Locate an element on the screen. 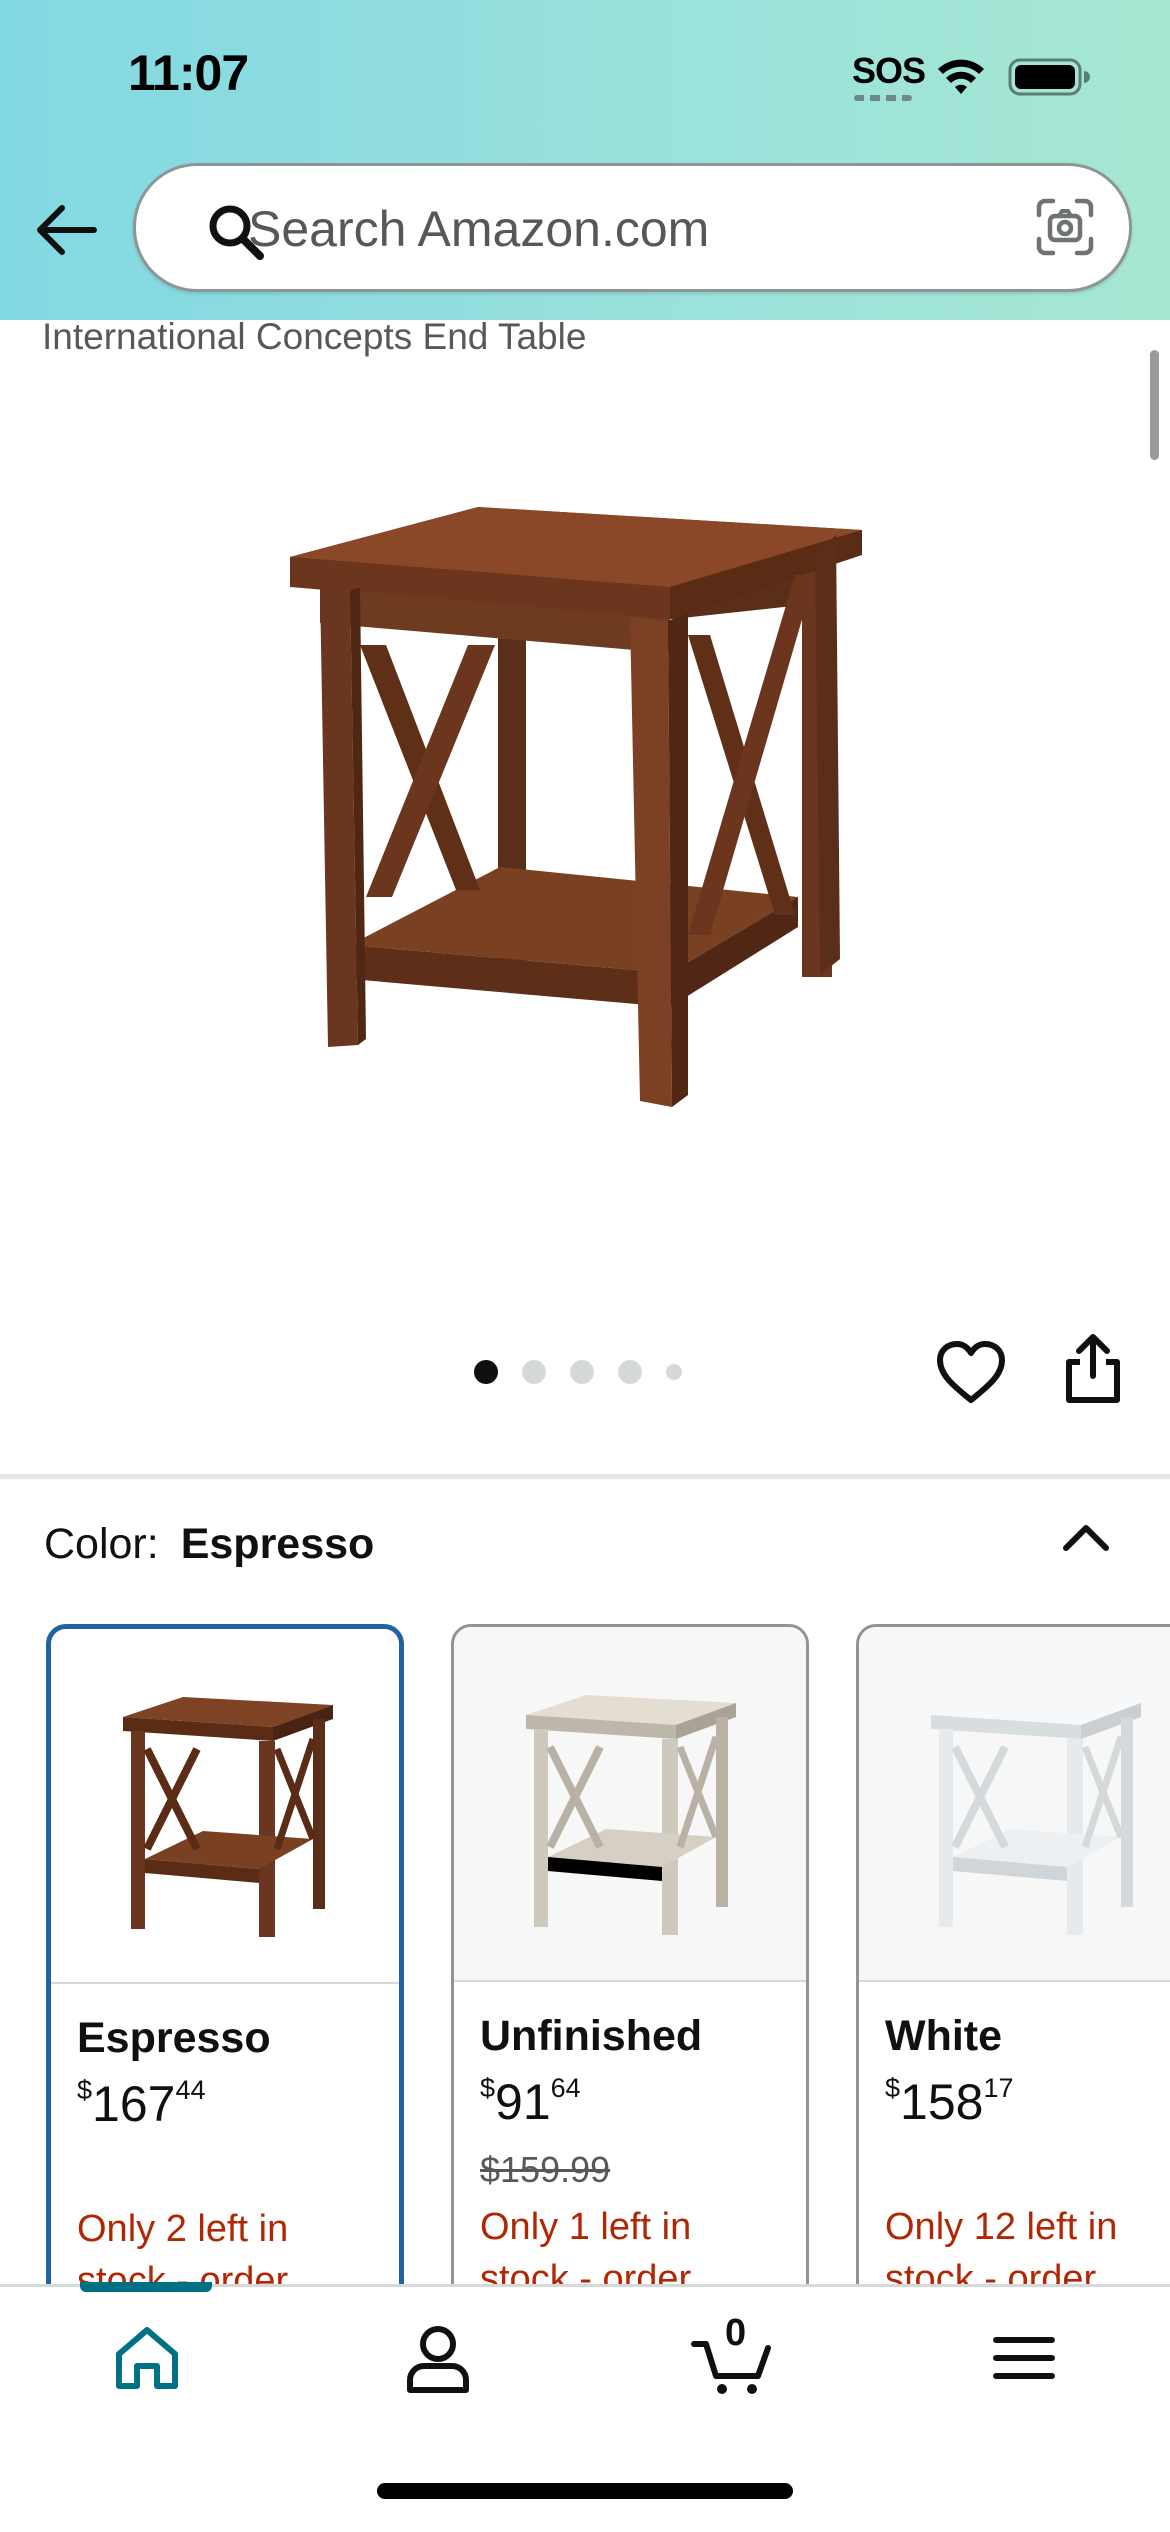 The height and width of the screenshot is (2532, 1170). selected-color-value: Espresso is located at coordinates (277, 1544).